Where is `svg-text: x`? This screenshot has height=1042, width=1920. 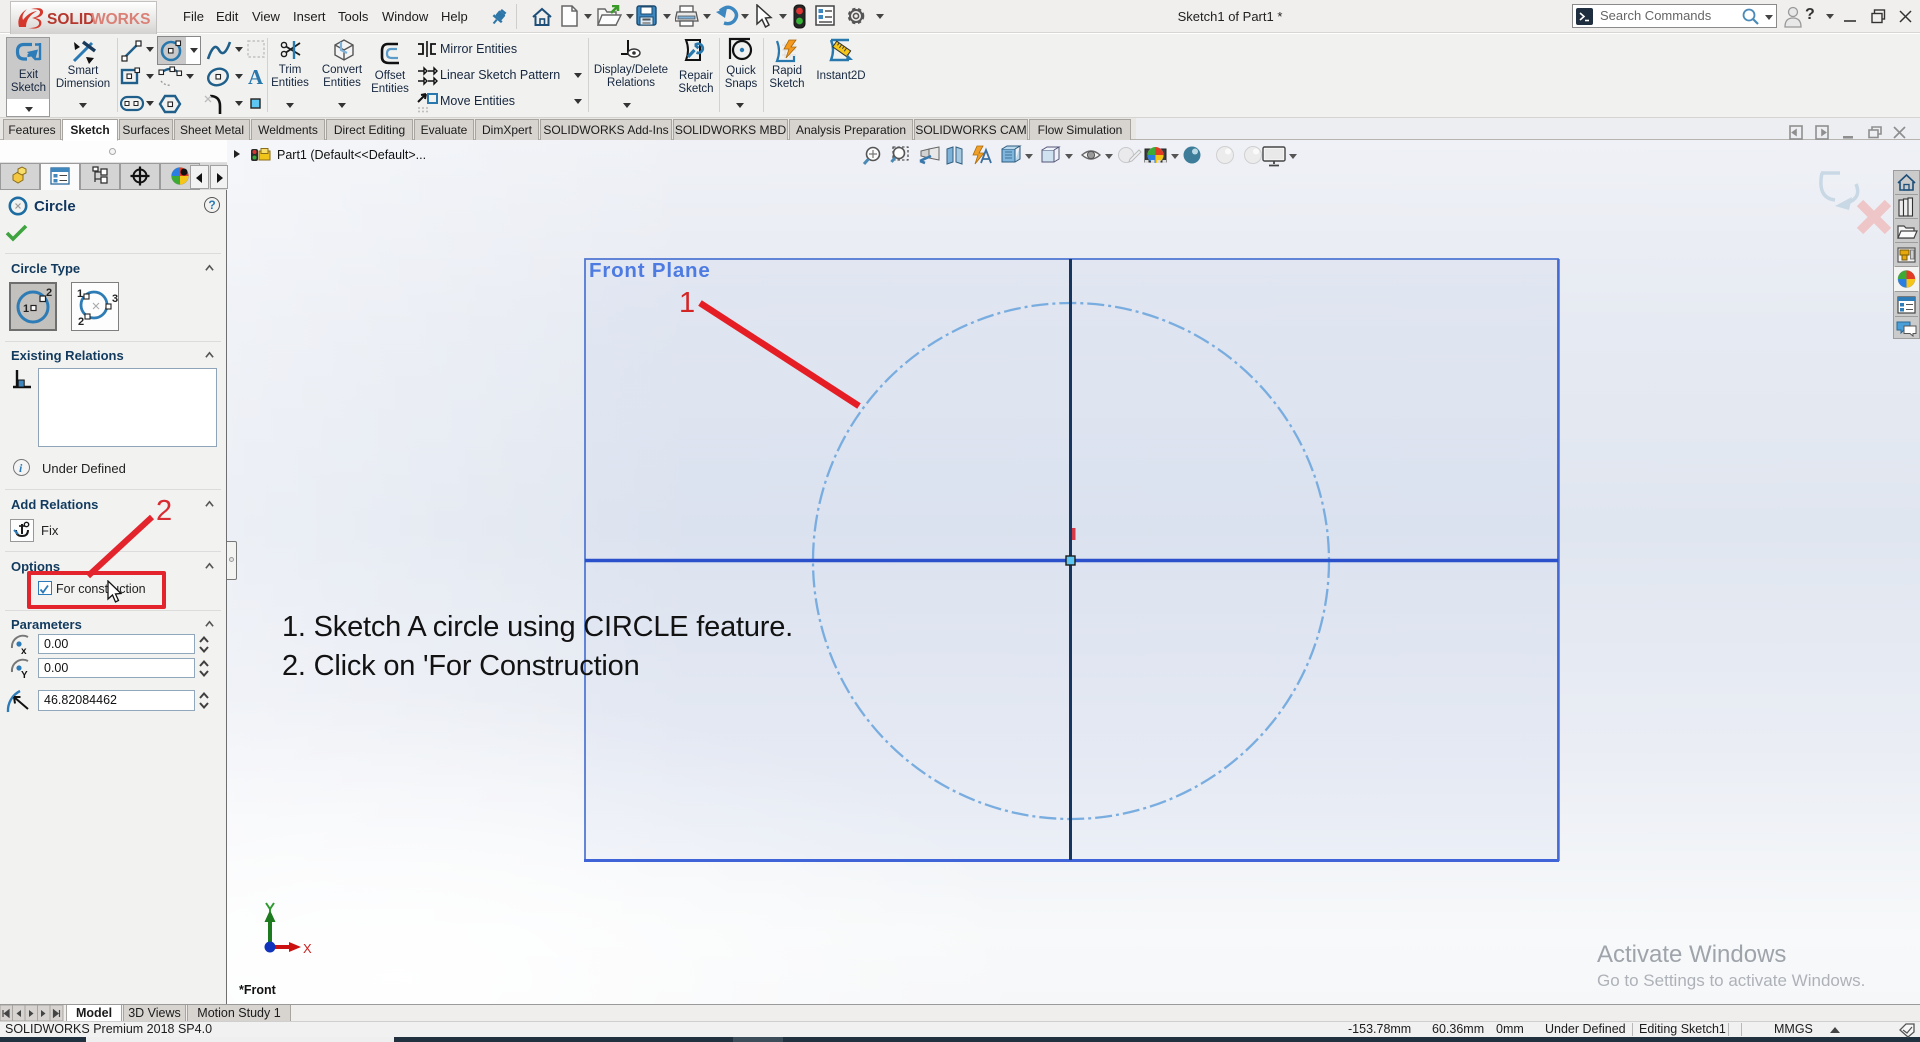
svg-text: x is located at coordinates (24, 651).